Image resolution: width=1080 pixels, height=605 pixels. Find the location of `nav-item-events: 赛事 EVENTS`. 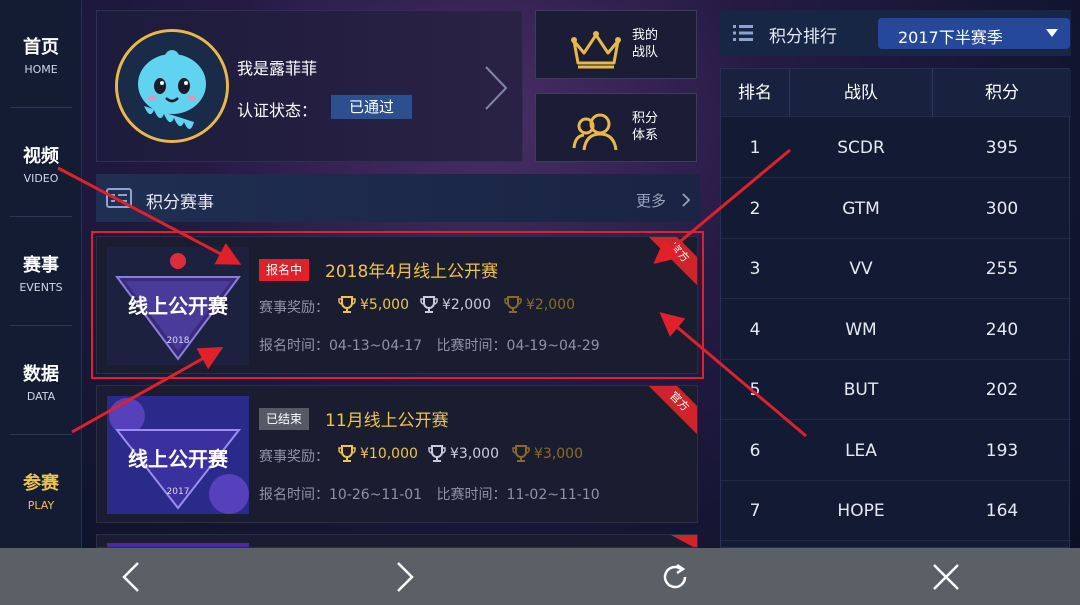

nav-item-events: 赛事 EVENTS is located at coordinates (41, 272).